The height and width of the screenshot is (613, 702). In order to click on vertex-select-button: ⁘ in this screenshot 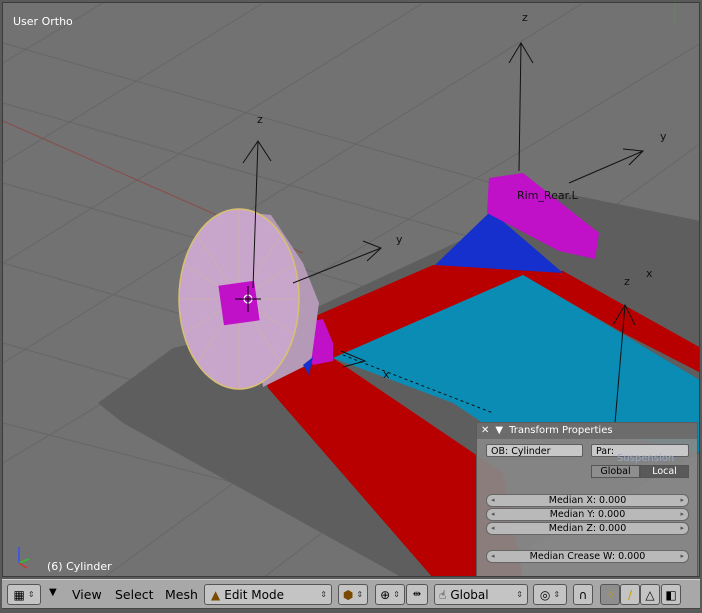, I will do `click(610, 594)`.